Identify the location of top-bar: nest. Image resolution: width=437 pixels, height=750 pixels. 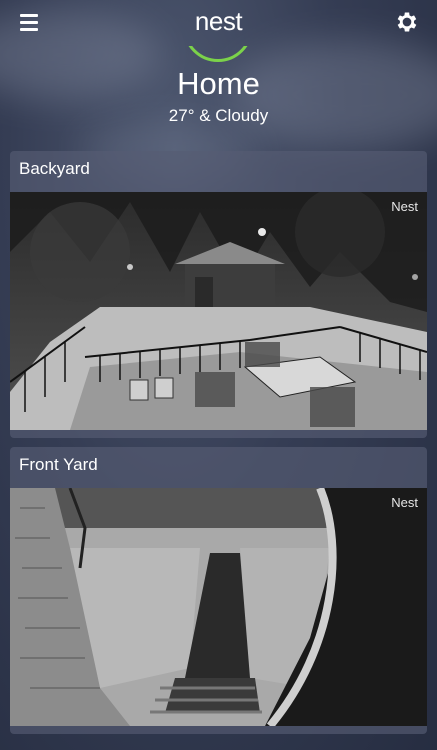
(218, 23).